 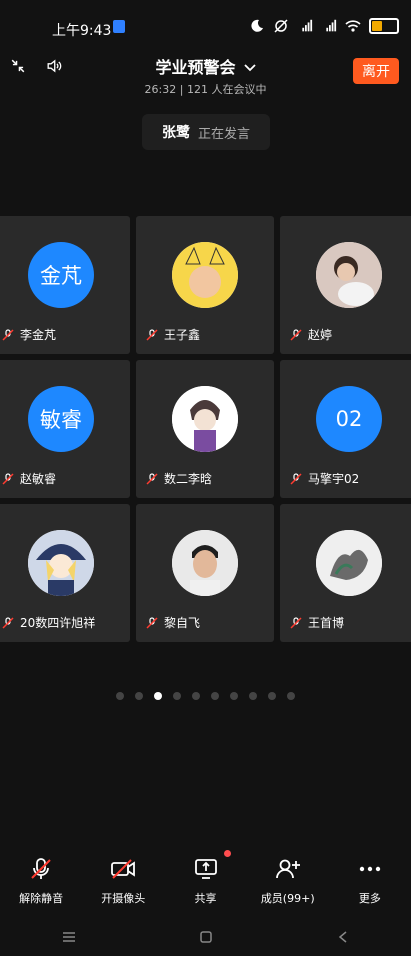 I want to click on participant-label: 数二李晗, so click(x=179, y=478).